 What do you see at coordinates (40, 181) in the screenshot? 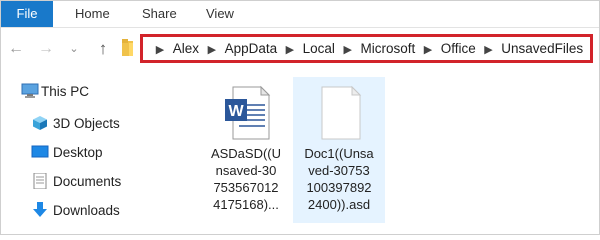
I see `documents-icon` at bounding box center [40, 181].